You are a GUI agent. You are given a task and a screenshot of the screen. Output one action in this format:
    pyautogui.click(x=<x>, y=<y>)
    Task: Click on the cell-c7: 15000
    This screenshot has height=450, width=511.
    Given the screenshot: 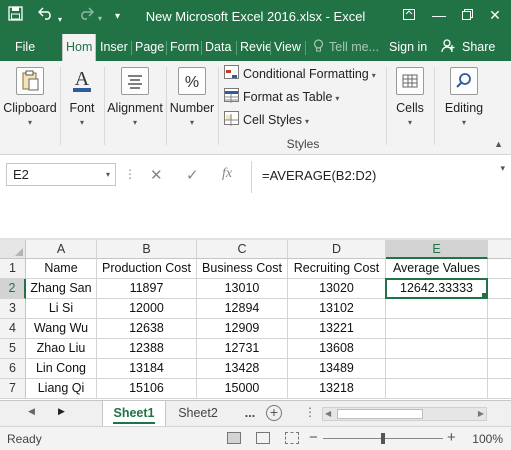 What is the action you would take?
    pyautogui.click(x=242, y=389)
    